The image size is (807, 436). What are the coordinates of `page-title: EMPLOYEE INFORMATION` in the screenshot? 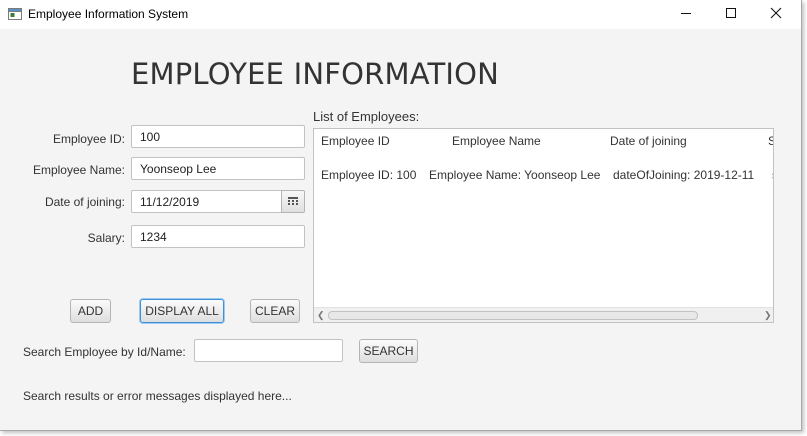 It's located at (315, 74).